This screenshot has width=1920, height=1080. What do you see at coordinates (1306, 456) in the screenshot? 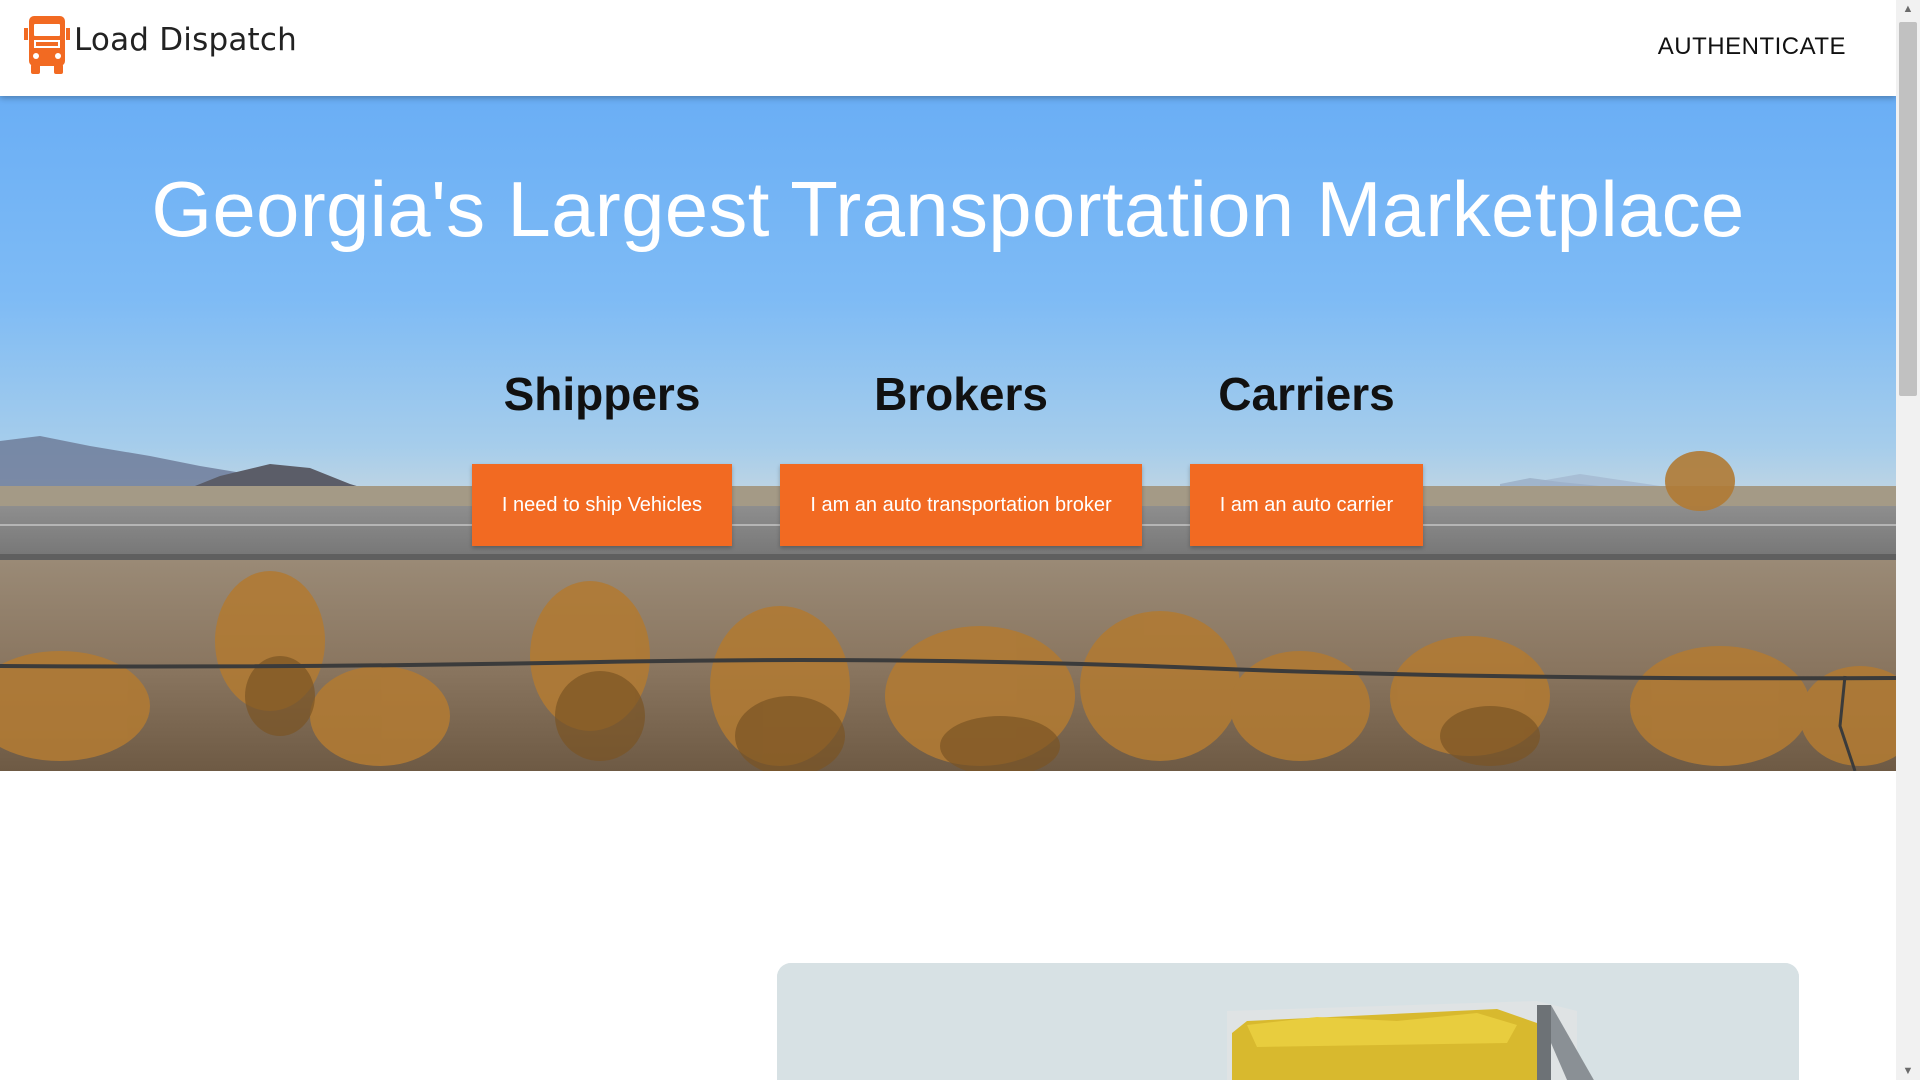
I see `carriers-column: Carriers I am an auto carrier` at bounding box center [1306, 456].